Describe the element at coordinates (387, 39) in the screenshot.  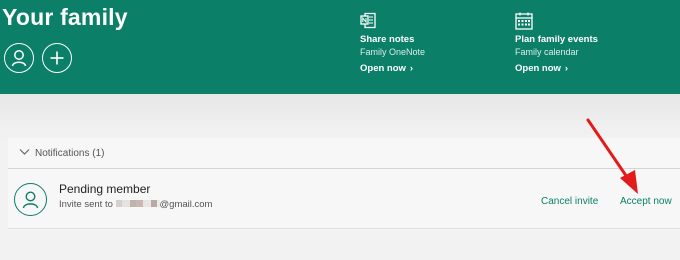
I see `feature-title: Share notes` at that location.